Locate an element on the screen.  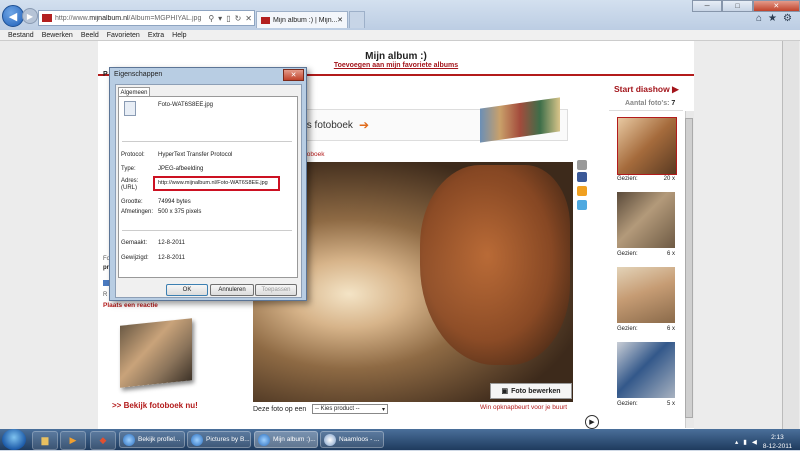
menu-bestand: Bestand is located at coordinates (21, 35).